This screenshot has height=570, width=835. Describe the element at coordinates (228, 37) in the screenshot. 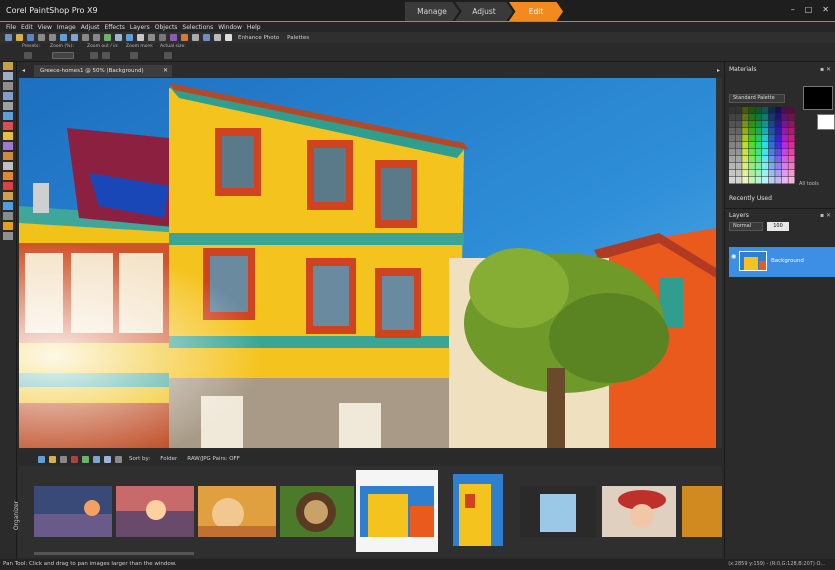

I see `pointer-icon` at that location.